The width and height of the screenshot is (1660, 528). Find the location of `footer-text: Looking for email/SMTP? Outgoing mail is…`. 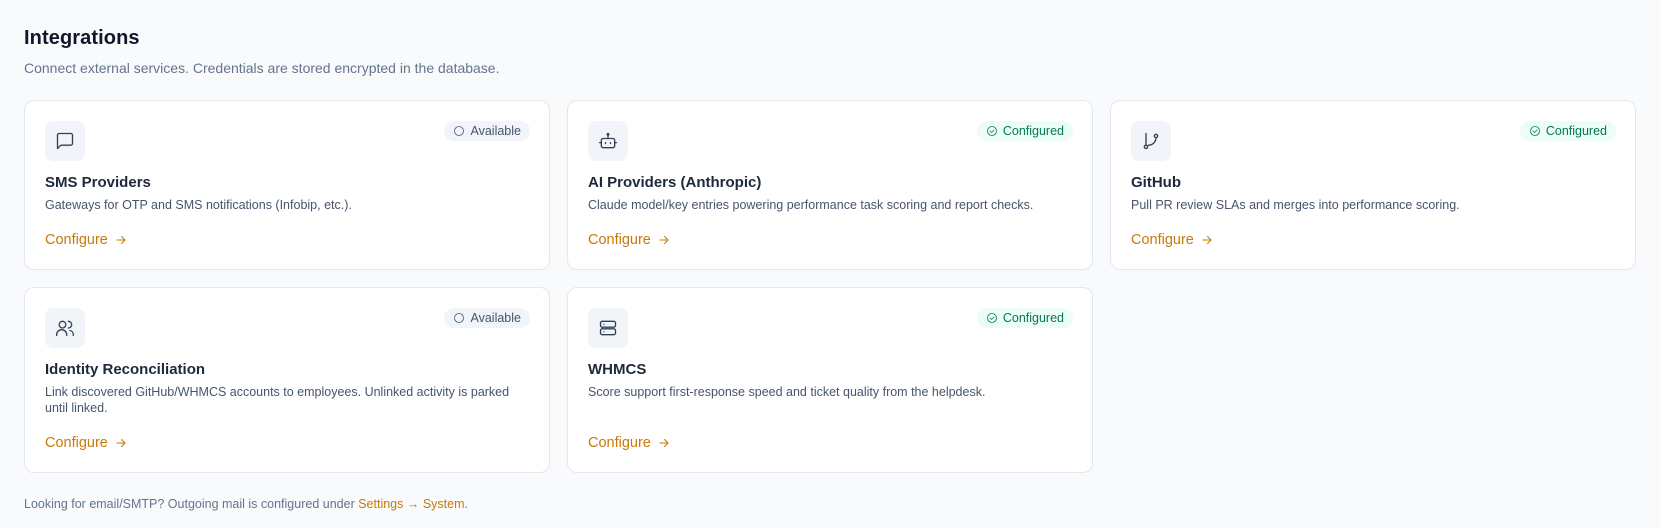

footer-text: Looking for email/SMTP? Outgoing mail is… is located at coordinates (191, 504).